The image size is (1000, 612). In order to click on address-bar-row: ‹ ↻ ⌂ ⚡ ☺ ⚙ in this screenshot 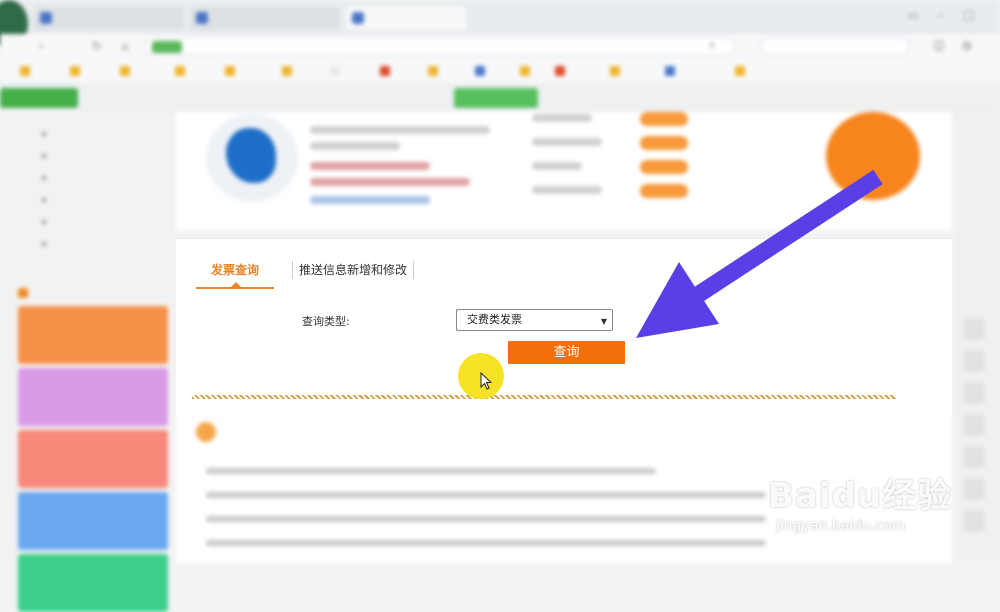, I will do `click(500, 46)`.